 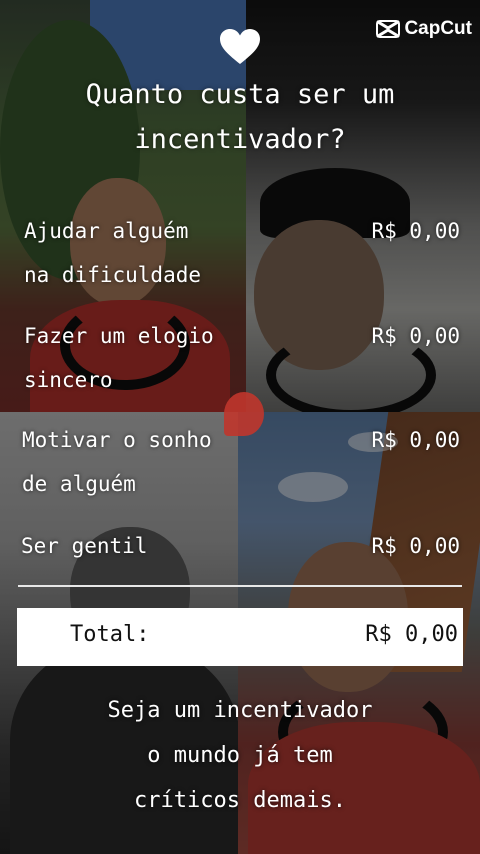 What do you see at coordinates (68, 380) in the screenshot?
I see `item-label-line: sincero` at bounding box center [68, 380].